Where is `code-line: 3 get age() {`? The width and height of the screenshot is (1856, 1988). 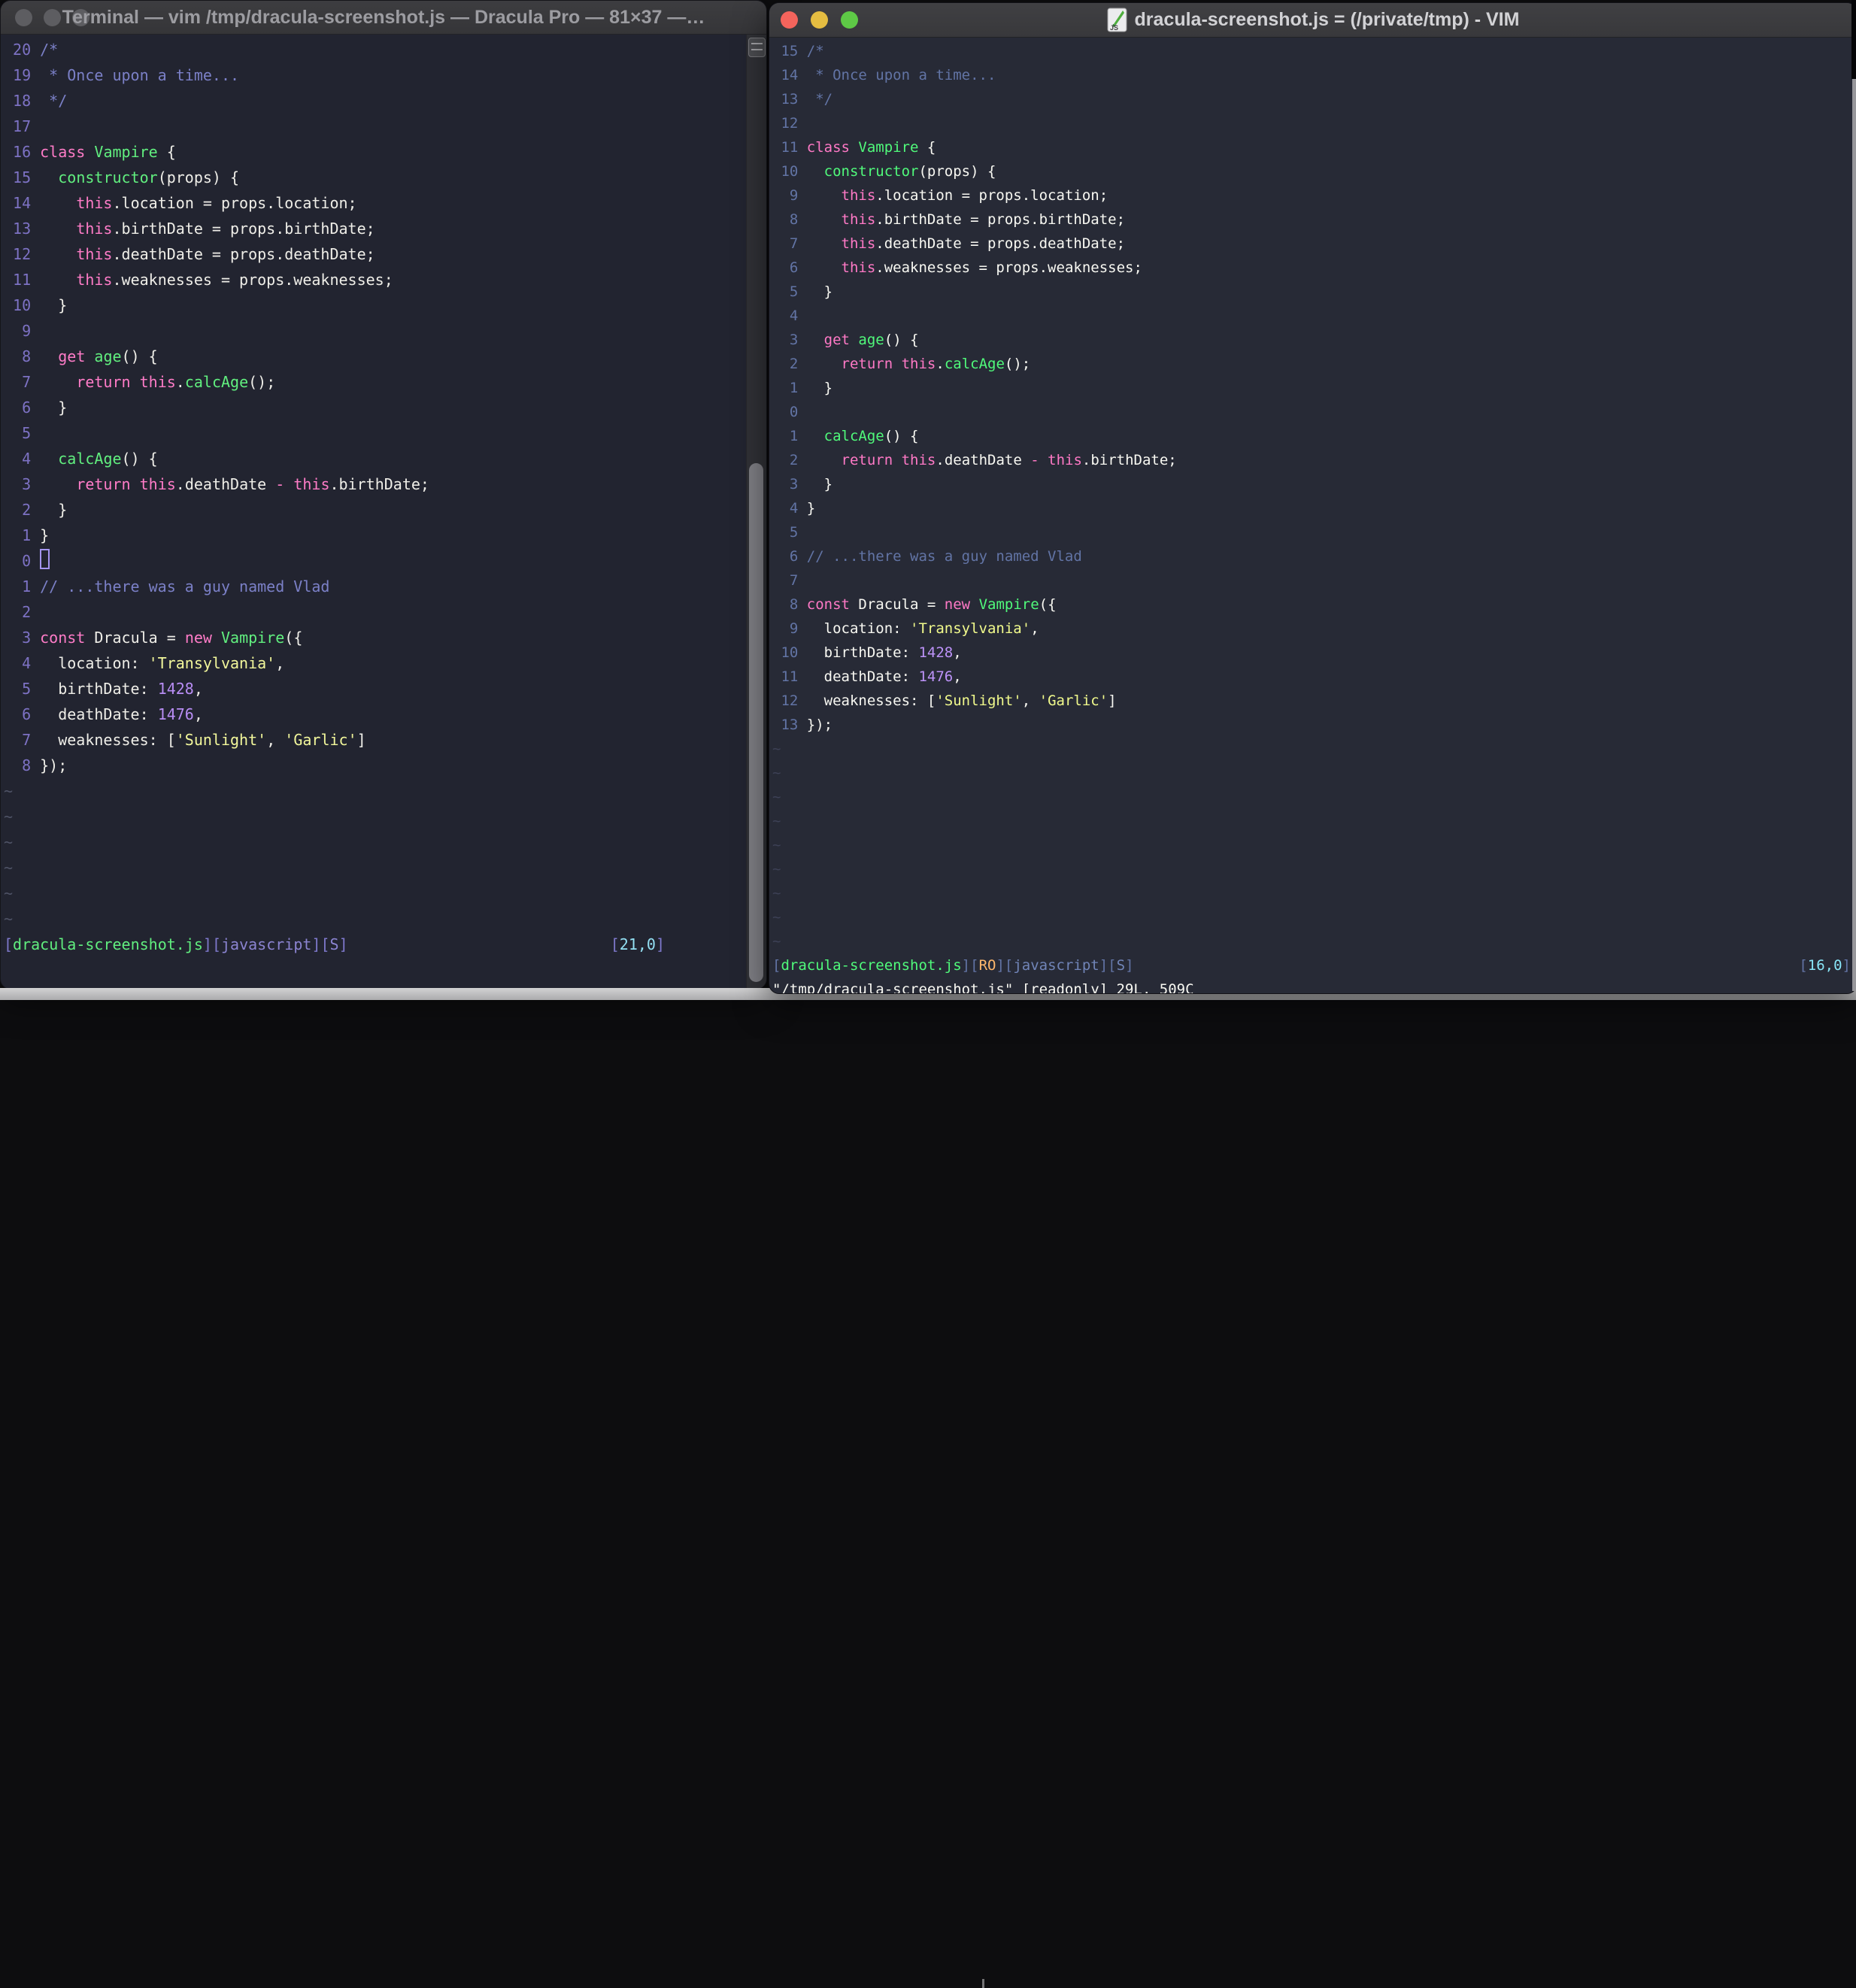
code-line: 3 get age() { is located at coordinates (1314, 340).